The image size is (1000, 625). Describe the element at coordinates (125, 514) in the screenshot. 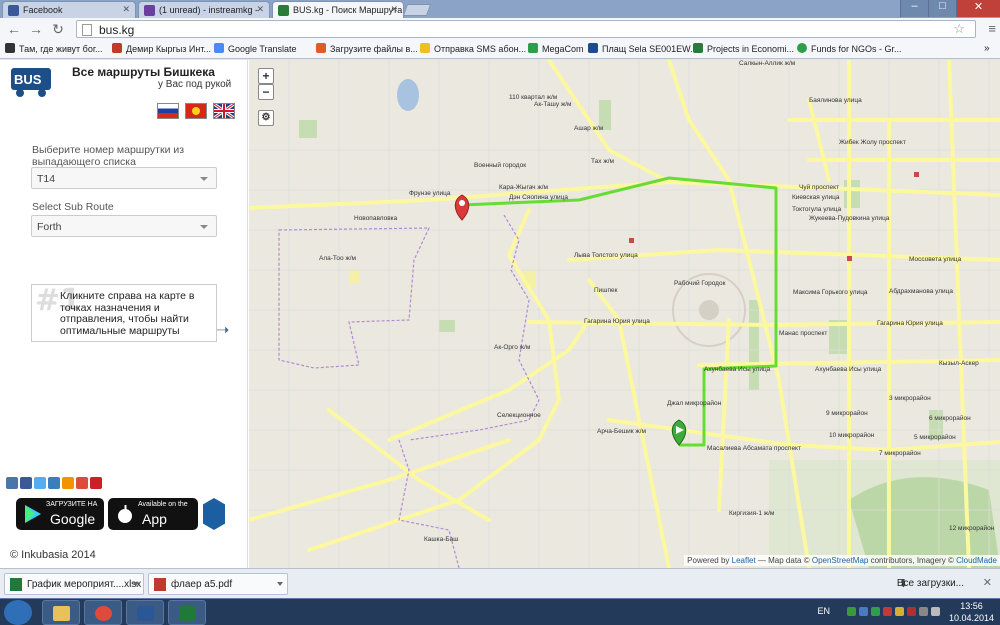

I see `apple-icon` at that location.